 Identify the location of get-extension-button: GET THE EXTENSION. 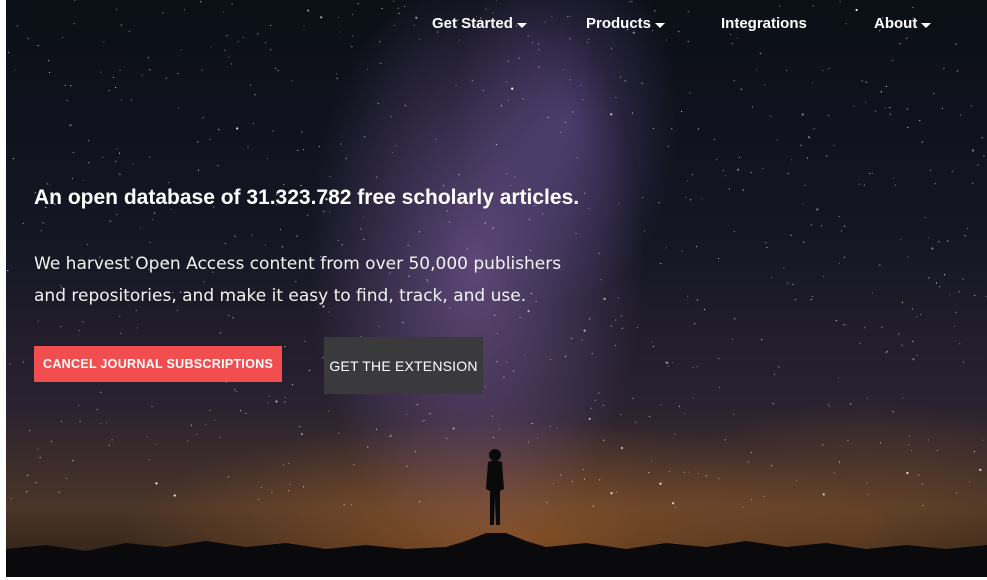
(403, 365).